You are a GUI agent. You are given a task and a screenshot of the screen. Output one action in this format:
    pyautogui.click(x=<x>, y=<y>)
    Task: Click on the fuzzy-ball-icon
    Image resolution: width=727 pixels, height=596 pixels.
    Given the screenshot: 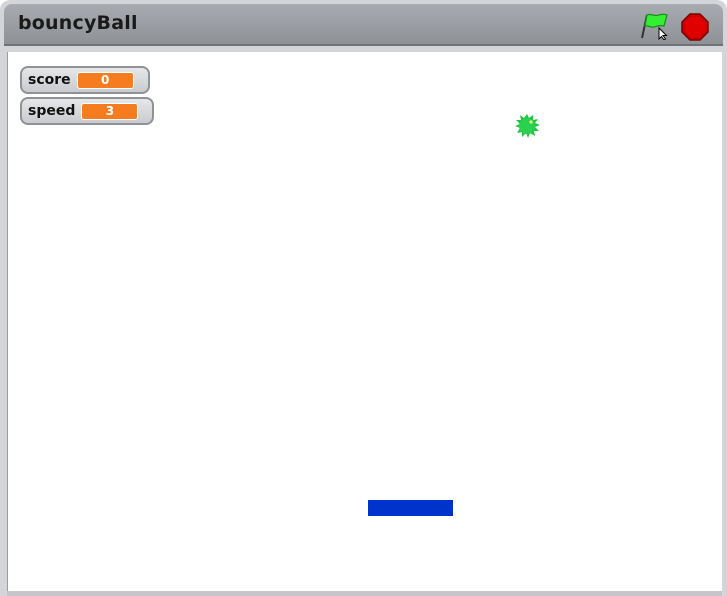 What is the action you would take?
    pyautogui.click(x=527, y=126)
    